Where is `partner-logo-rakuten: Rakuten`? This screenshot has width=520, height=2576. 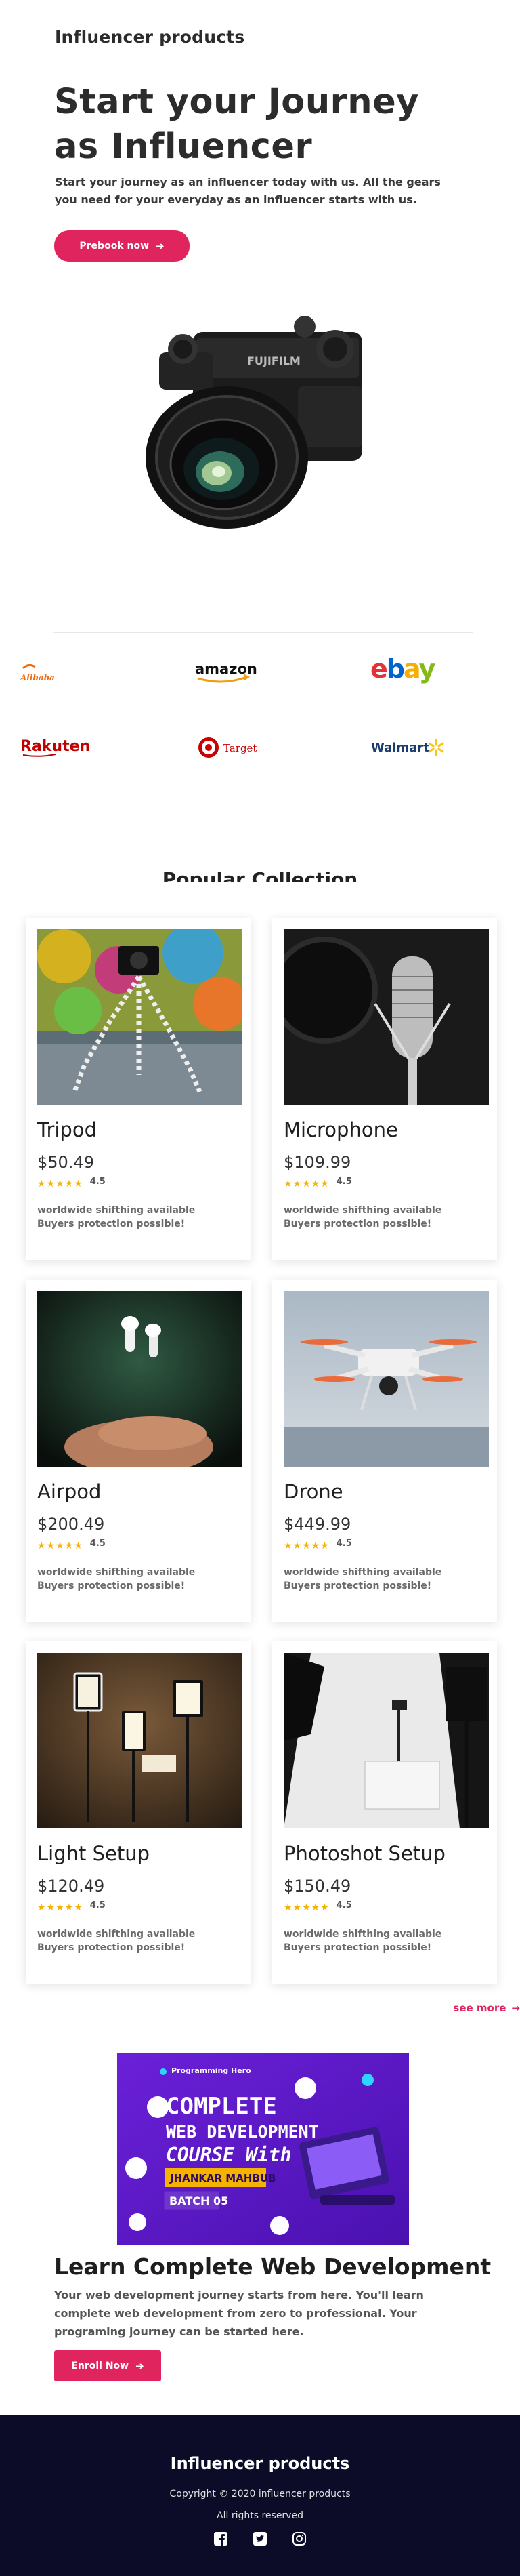
partner-logo-rakuten: Rakuten is located at coordinates (56, 747).